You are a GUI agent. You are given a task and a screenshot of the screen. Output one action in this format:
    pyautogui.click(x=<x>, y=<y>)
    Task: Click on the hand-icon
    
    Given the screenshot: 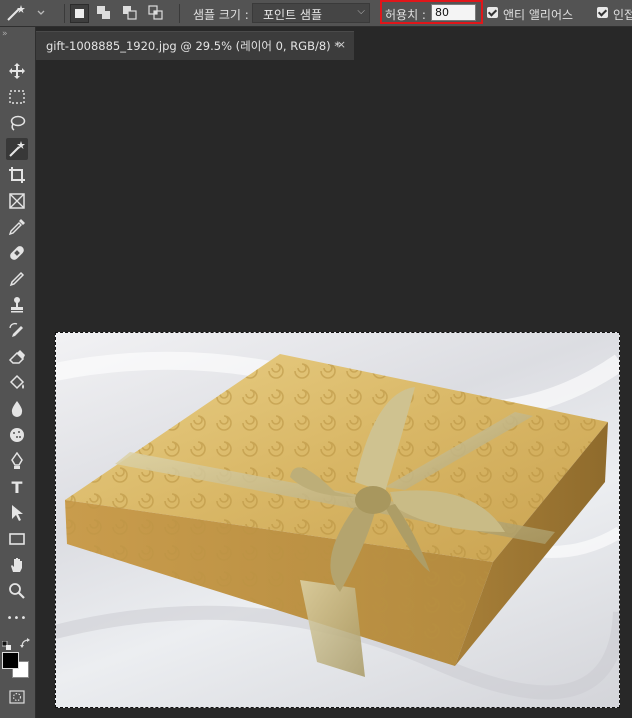 What is the action you would take?
    pyautogui.click(x=16, y=565)
    